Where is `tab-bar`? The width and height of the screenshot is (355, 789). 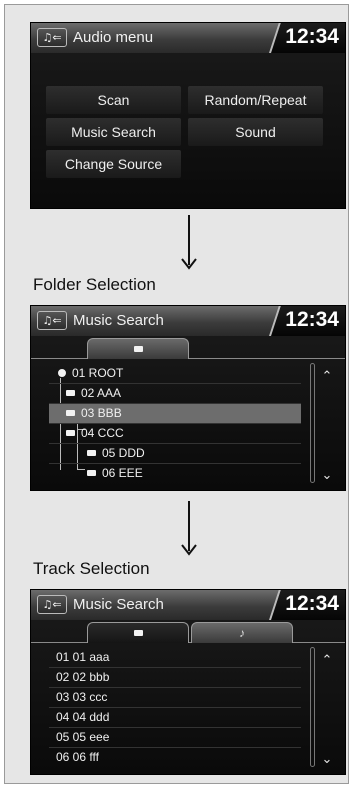
tab-bar is located at coordinates (188, 348).